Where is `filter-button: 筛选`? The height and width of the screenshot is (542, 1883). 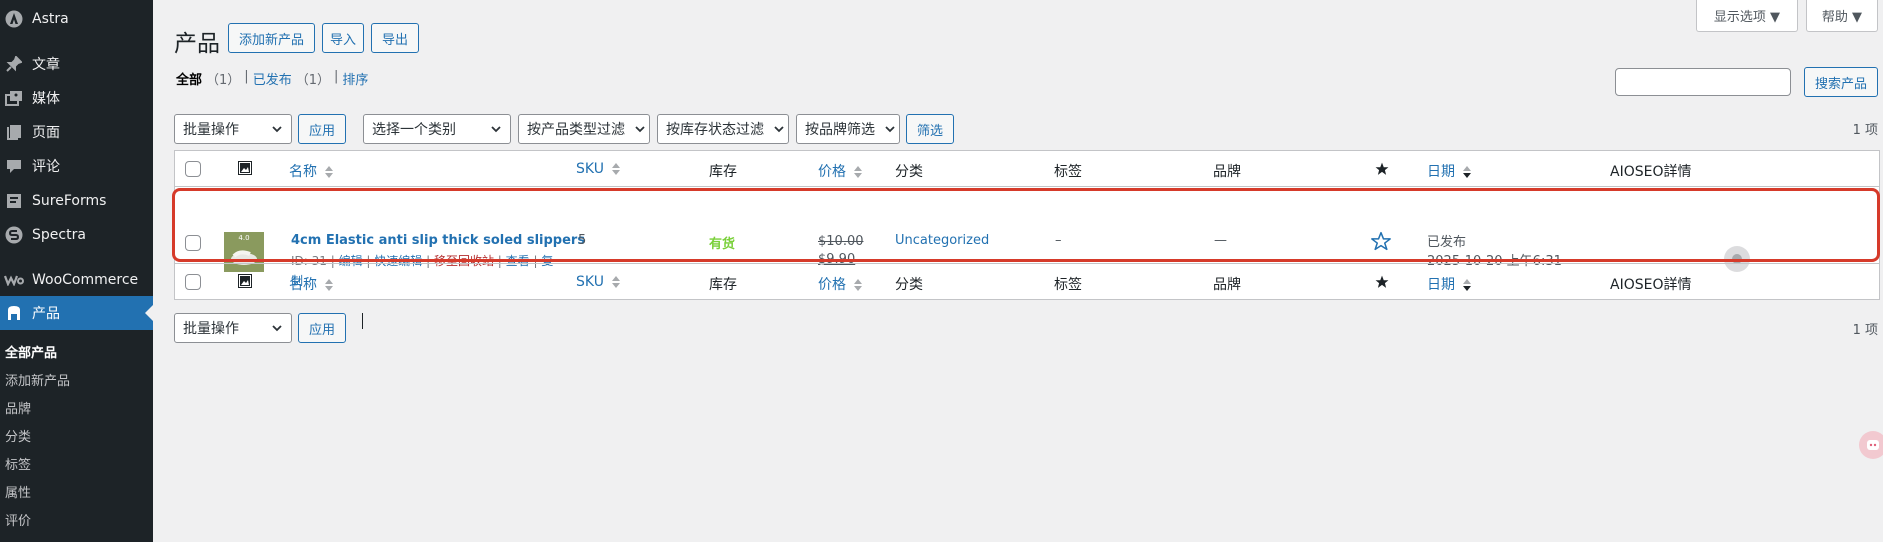
filter-button: 筛选 is located at coordinates (930, 129).